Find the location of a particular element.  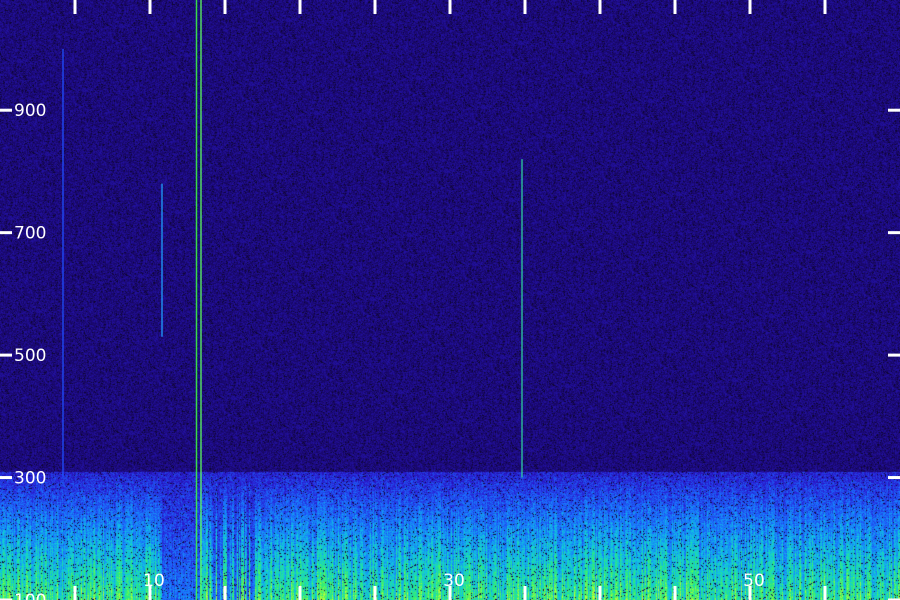

x-tick-label: 30 is located at coordinates (454, 581).